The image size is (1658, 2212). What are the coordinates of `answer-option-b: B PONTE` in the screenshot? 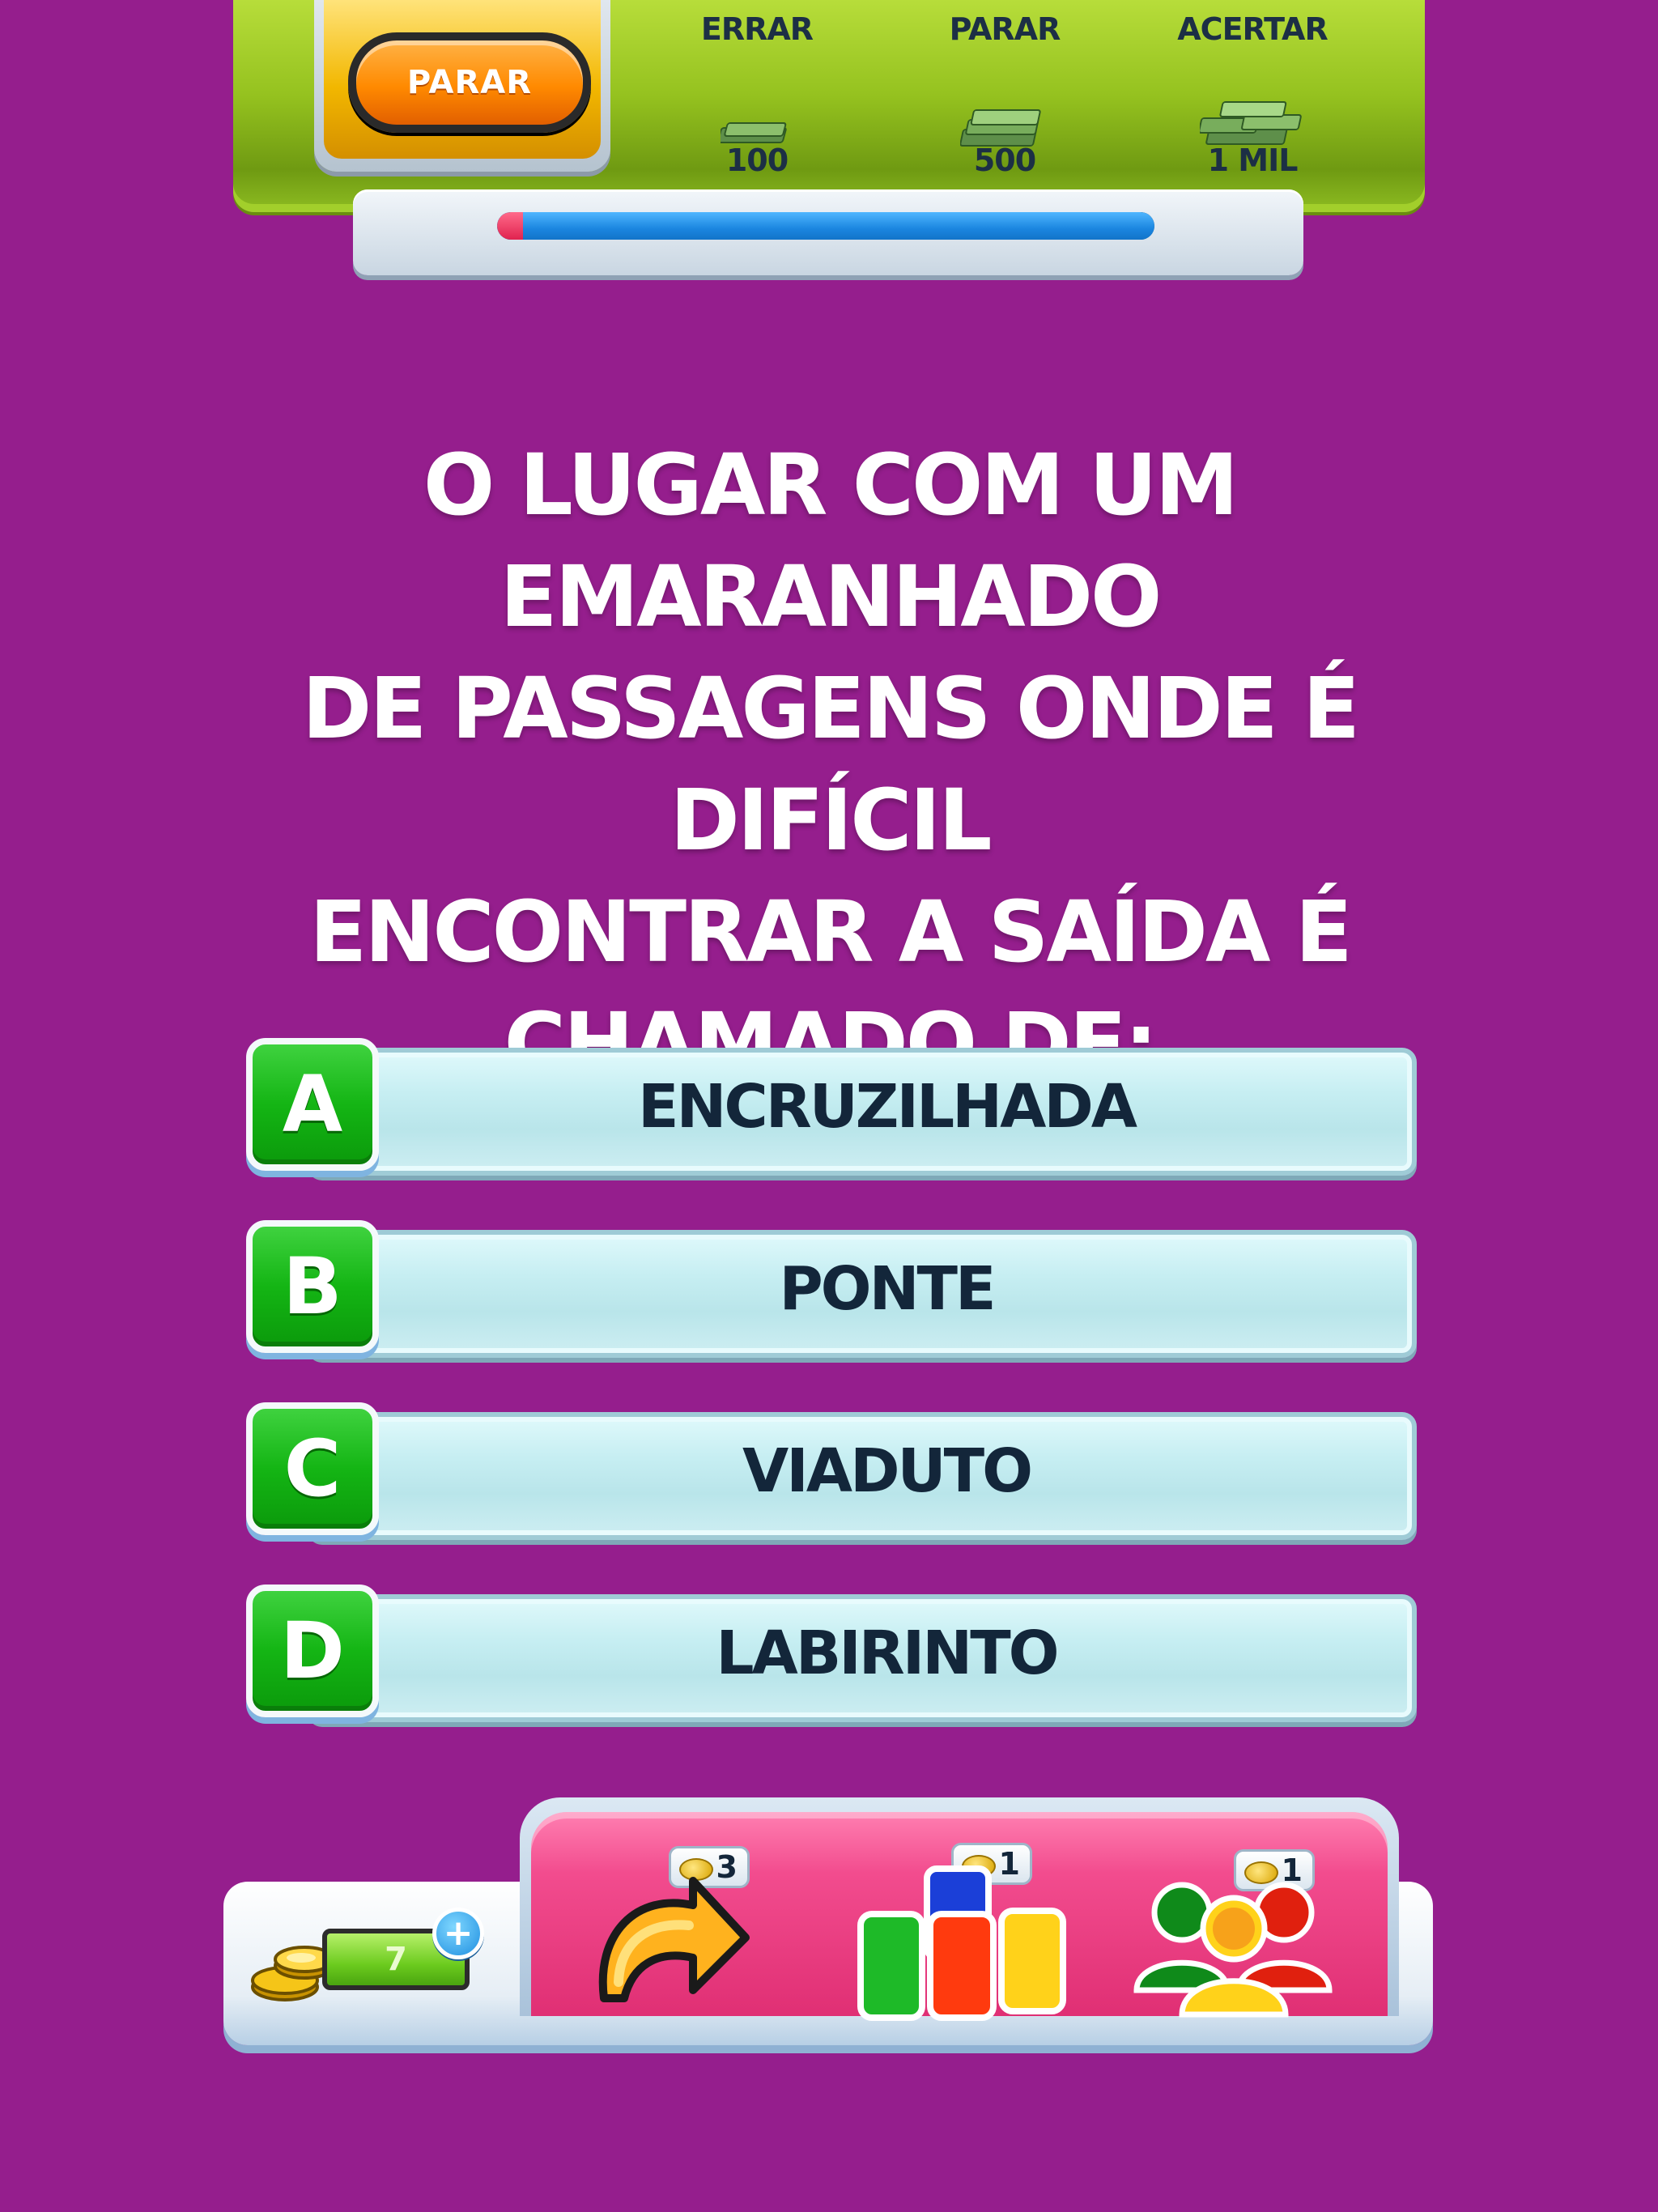 It's located at (830, 1289).